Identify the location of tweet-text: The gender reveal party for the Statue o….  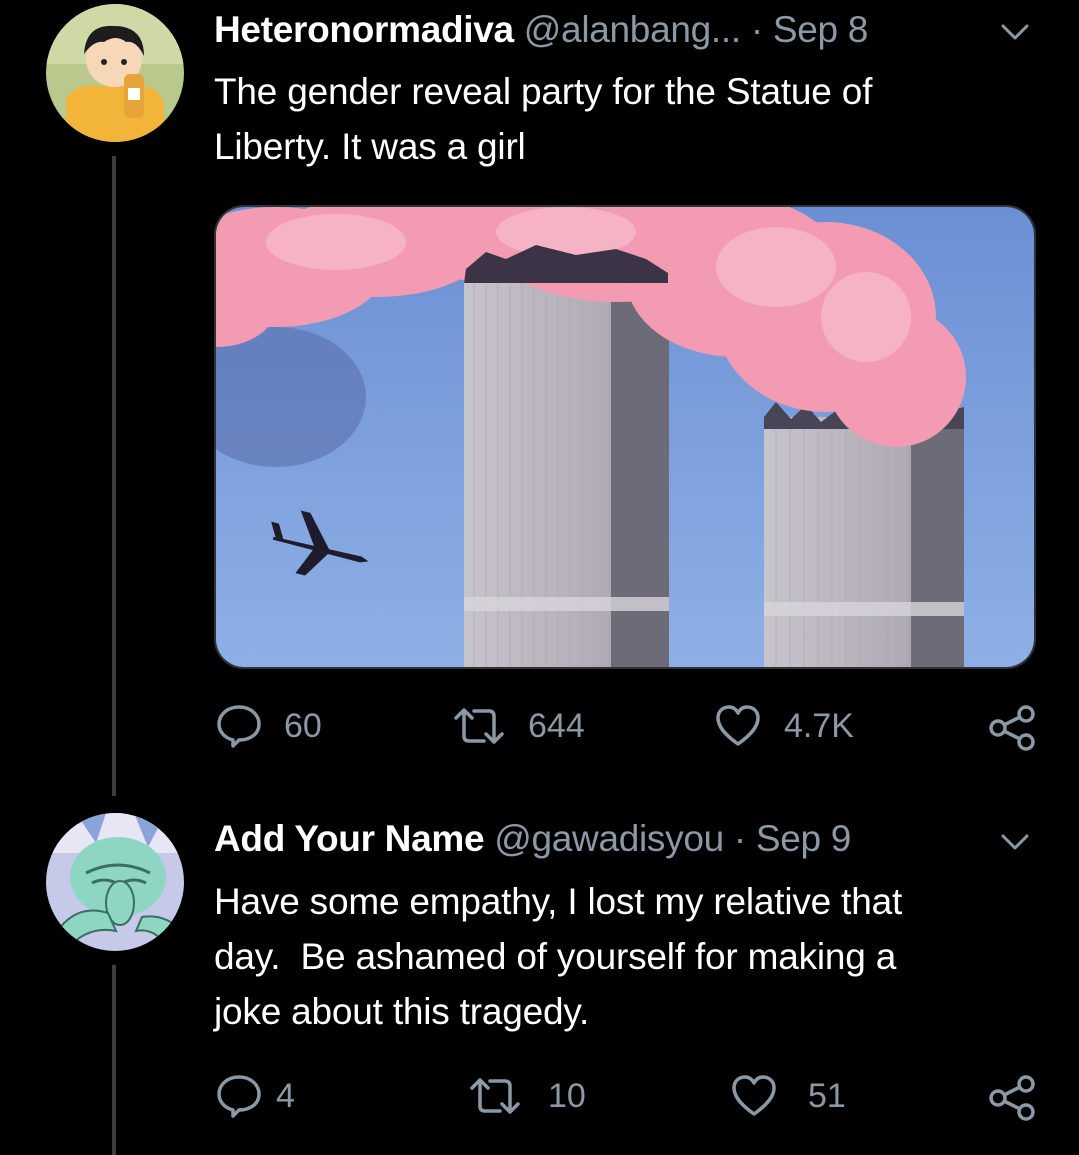
(634, 119).